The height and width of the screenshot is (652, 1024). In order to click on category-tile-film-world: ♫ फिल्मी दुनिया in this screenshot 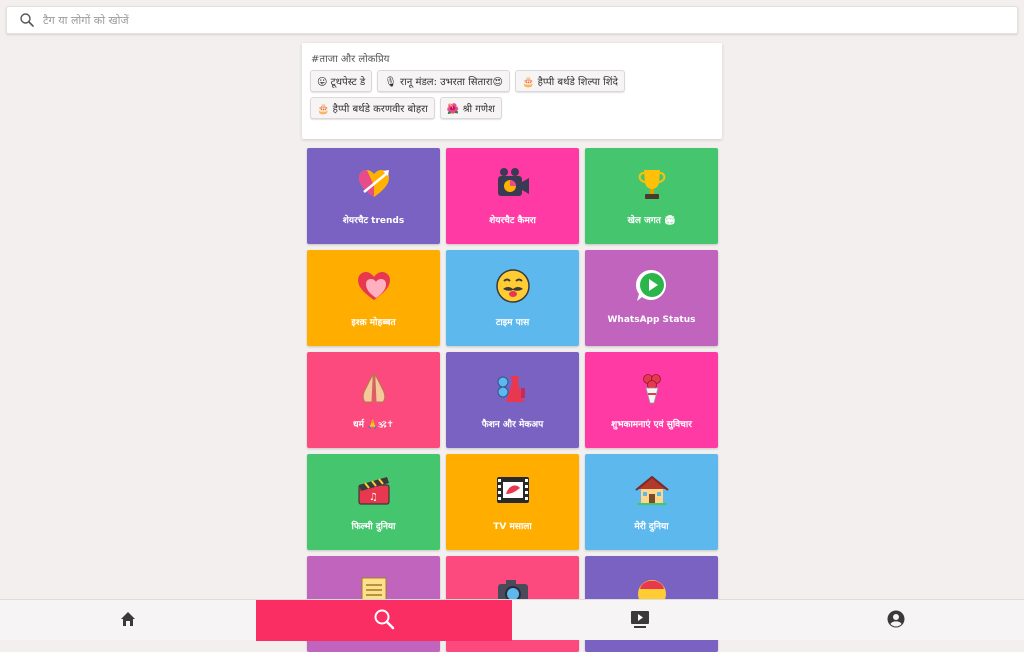, I will do `click(373, 502)`.